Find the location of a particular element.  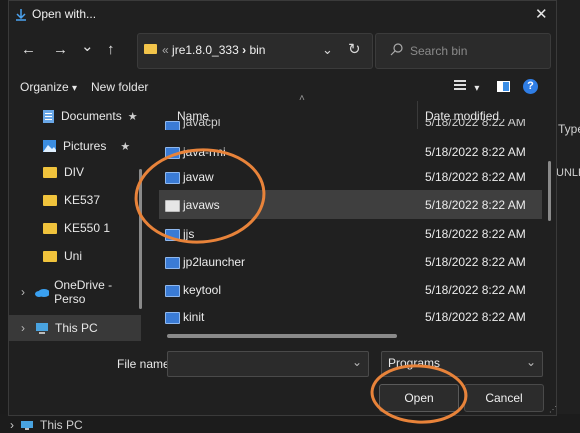

sidebar-item-ke537: KE537 is located at coordinates (75, 200).